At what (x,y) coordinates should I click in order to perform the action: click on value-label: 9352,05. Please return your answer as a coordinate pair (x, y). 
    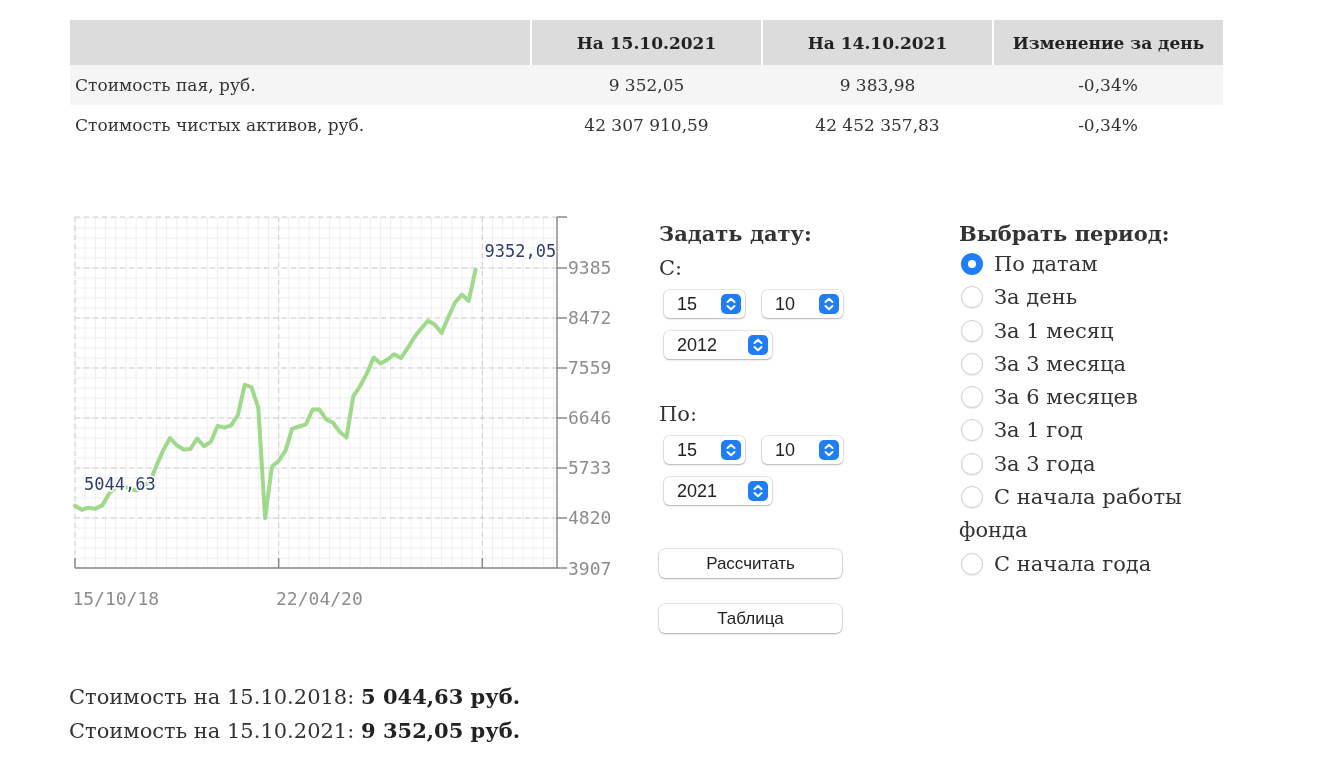
    Looking at the image, I should click on (520, 250).